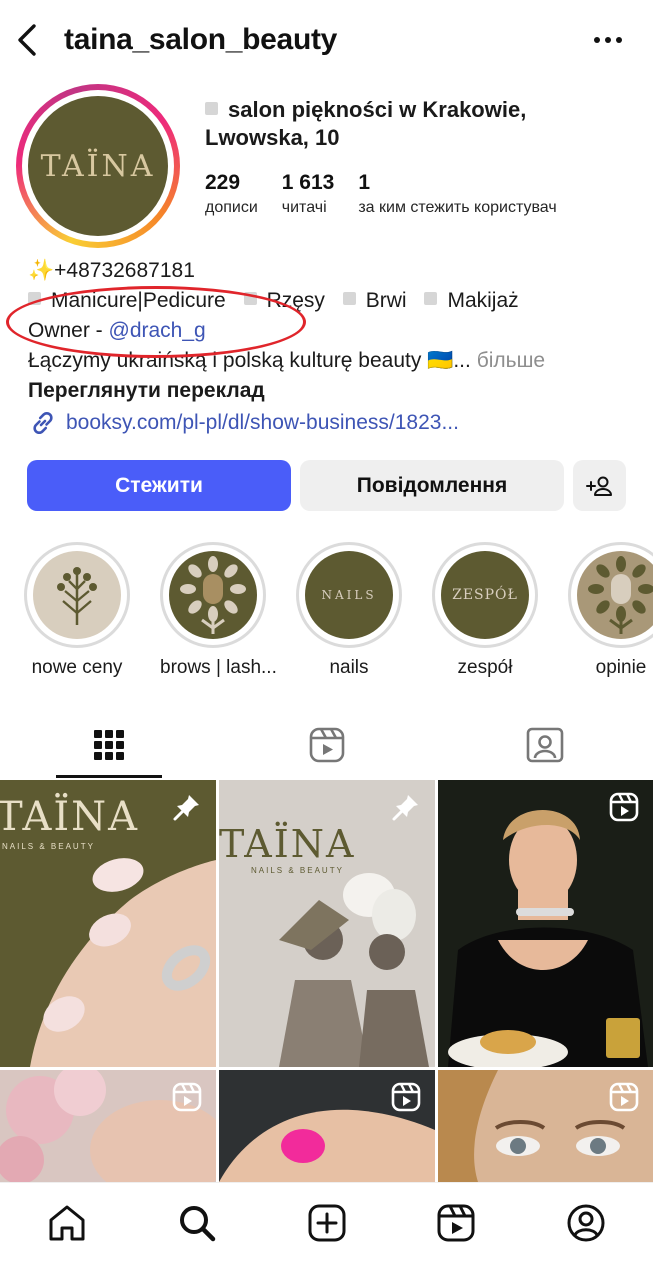 Image resolution: width=653 pixels, height=1280 pixels. What do you see at coordinates (109, 776) in the screenshot?
I see `active-tab-indicator` at bounding box center [109, 776].